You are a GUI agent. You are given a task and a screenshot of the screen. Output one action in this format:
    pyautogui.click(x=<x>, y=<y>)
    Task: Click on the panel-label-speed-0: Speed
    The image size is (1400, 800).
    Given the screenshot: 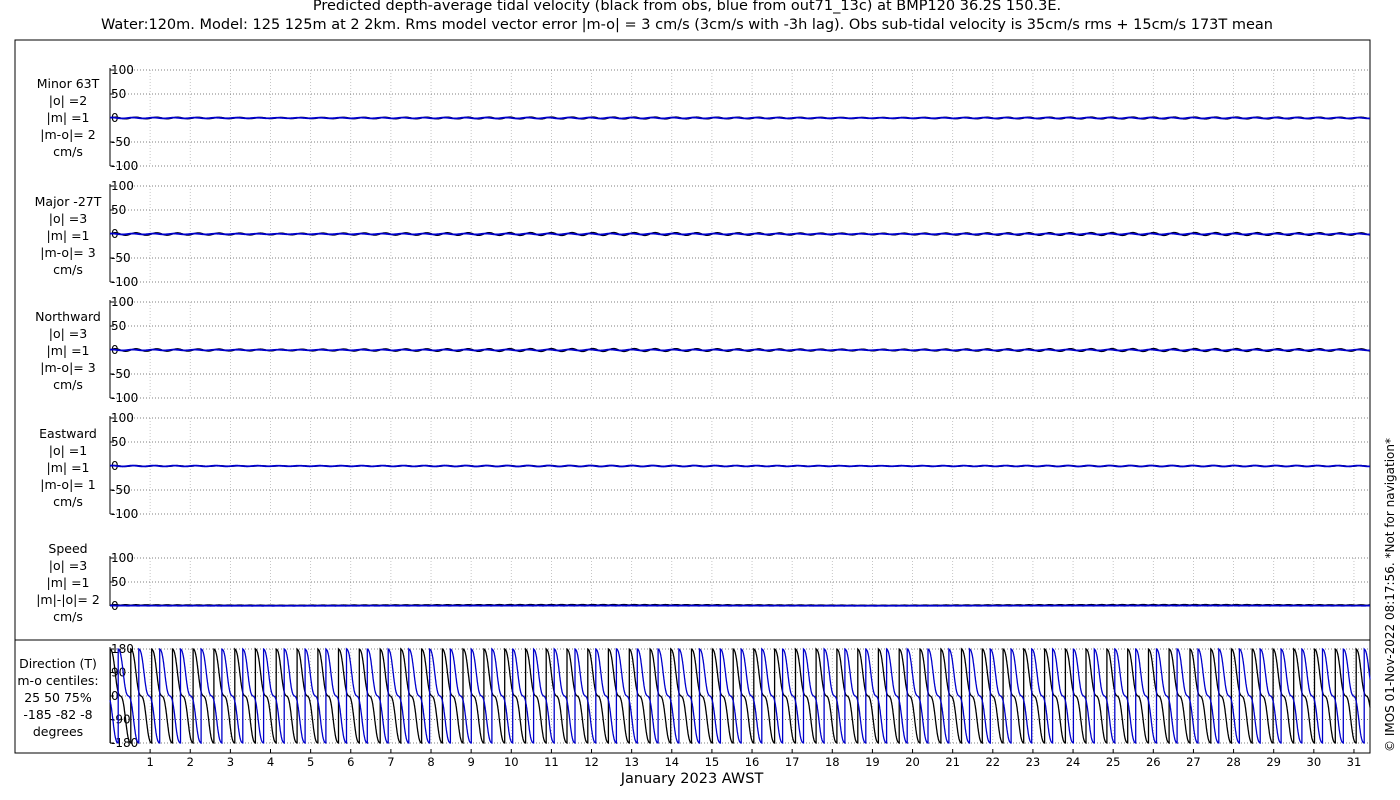 What is the action you would take?
    pyautogui.click(x=67, y=548)
    